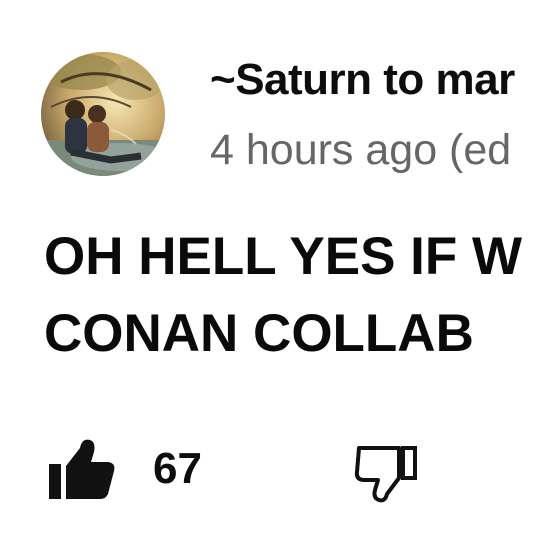  I want to click on comment-timestamp: 4 hours ago (ed, so click(360, 150).